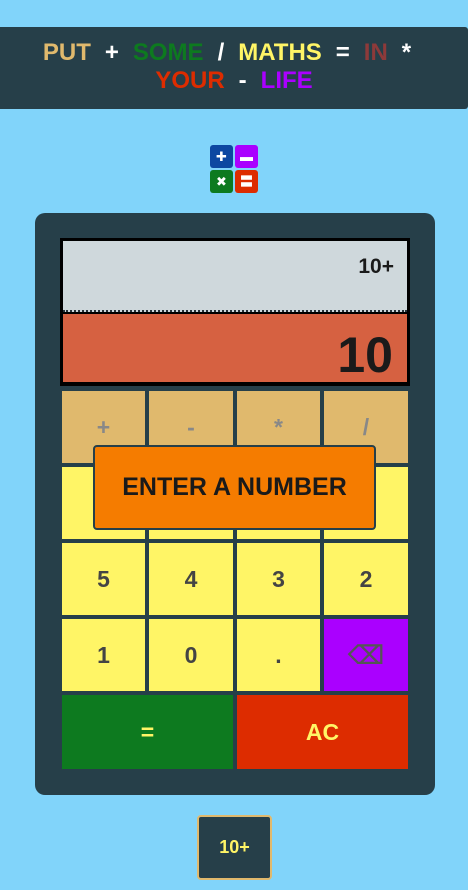 The image size is (468, 890). Describe the element at coordinates (234, 847) in the screenshot. I see `mini-expression-display: 10+` at that location.